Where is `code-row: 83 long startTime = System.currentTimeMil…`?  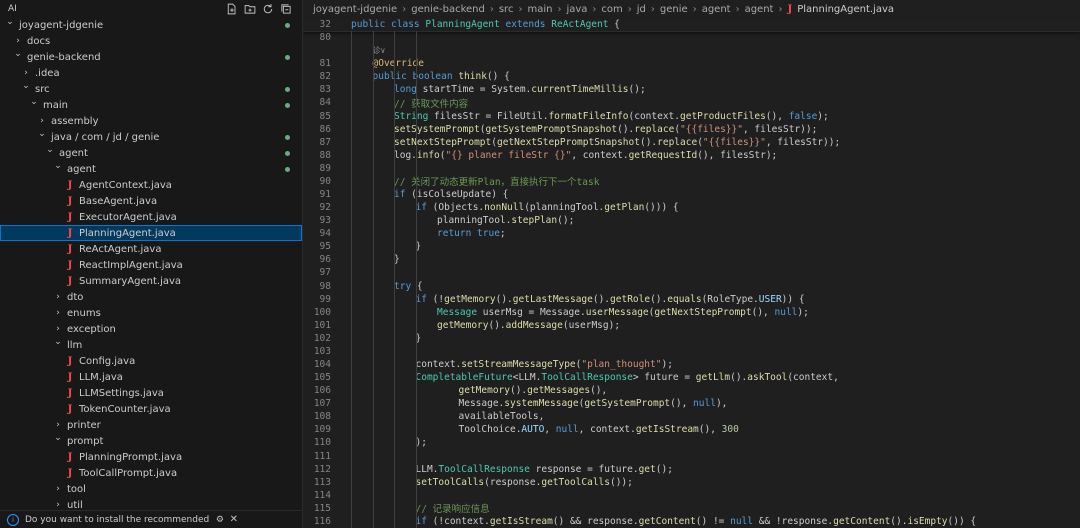
code-row: 83 long startTime = System.currentTimeMil… is located at coordinates (691, 90).